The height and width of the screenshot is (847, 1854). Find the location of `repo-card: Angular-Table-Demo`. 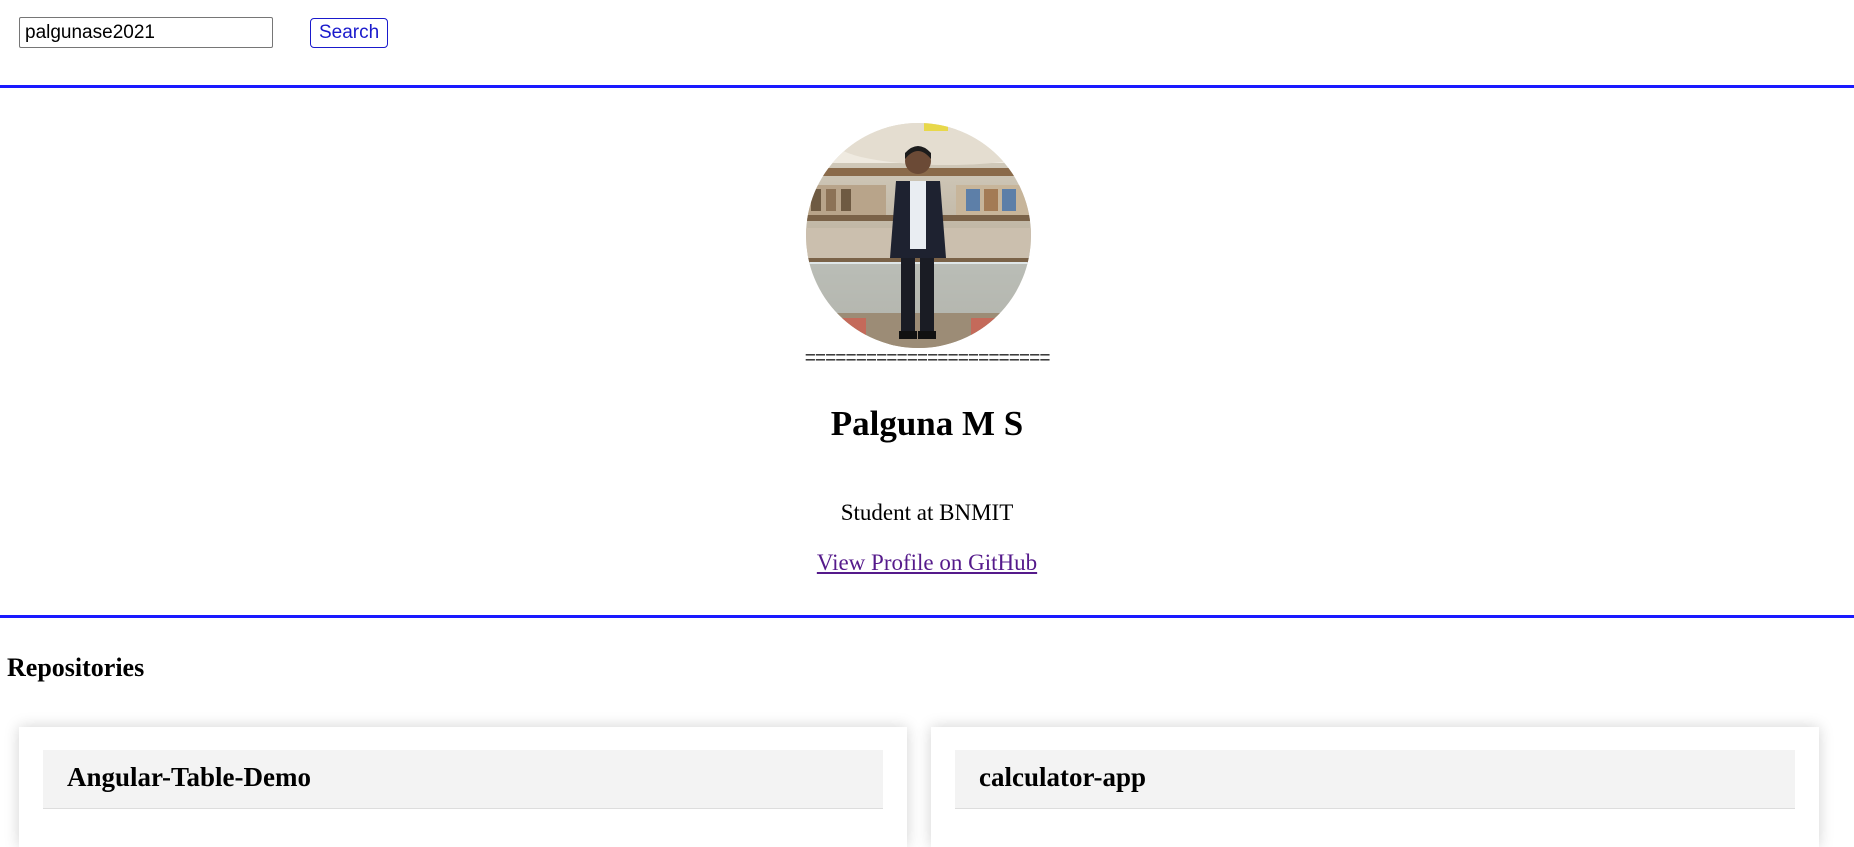

repo-card: Angular-Table-Demo is located at coordinates (463, 787).